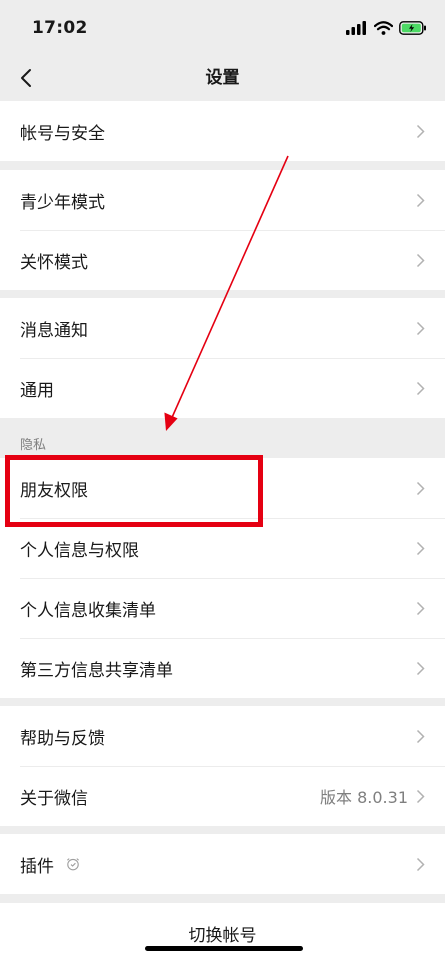 This screenshot has height=959, width=445. I want to click on annotation-arrow, so click(226, 293).